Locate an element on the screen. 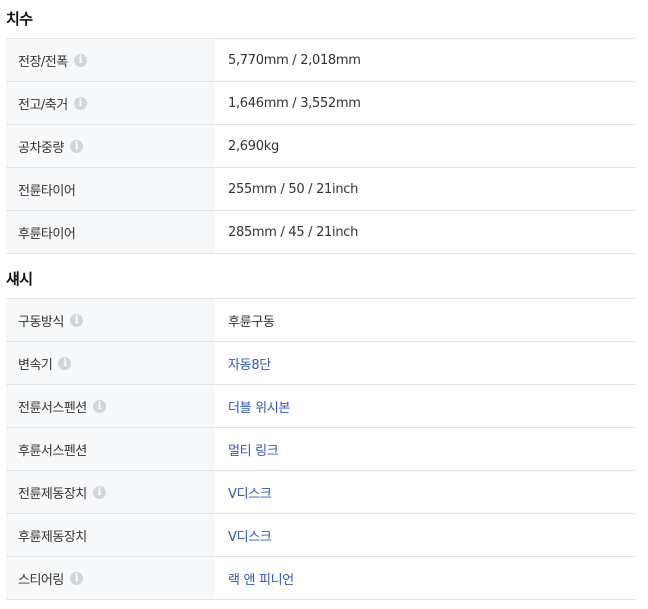 The image size is (648, 609). spec-value-link: 랙 앤 피니언 is located at coordinates (425, 578).